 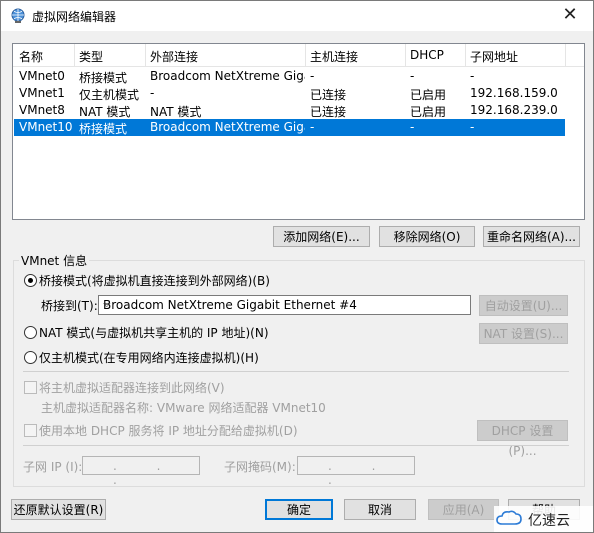 I want to click on table-row: VMnet1 仅主机模式 - 已连接 已启用 192.168.159.0, so click(x=289, y=93).